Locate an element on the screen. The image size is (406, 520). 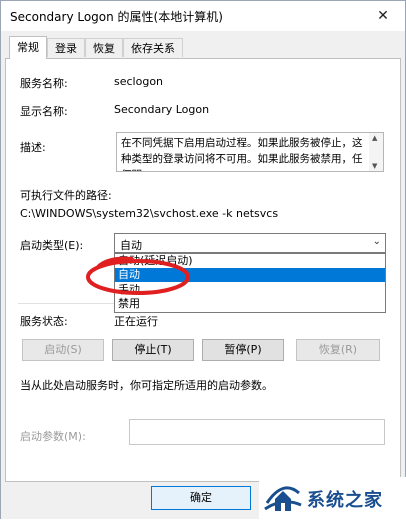
display-name-value: Secondary Logon is located at coordinates (162, 109).